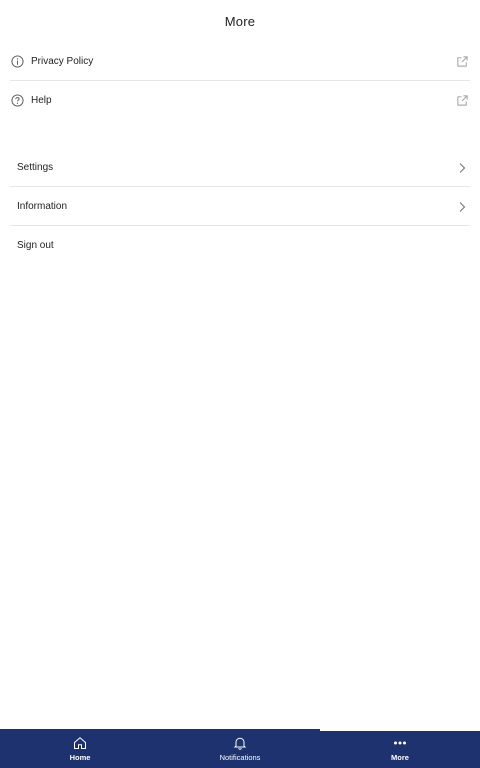 Image resolution: width=480 pixels, height=768 pixels. Describe the element at coordinates (42, 206) in the screenshot. I see `information-label: Information` at that location.